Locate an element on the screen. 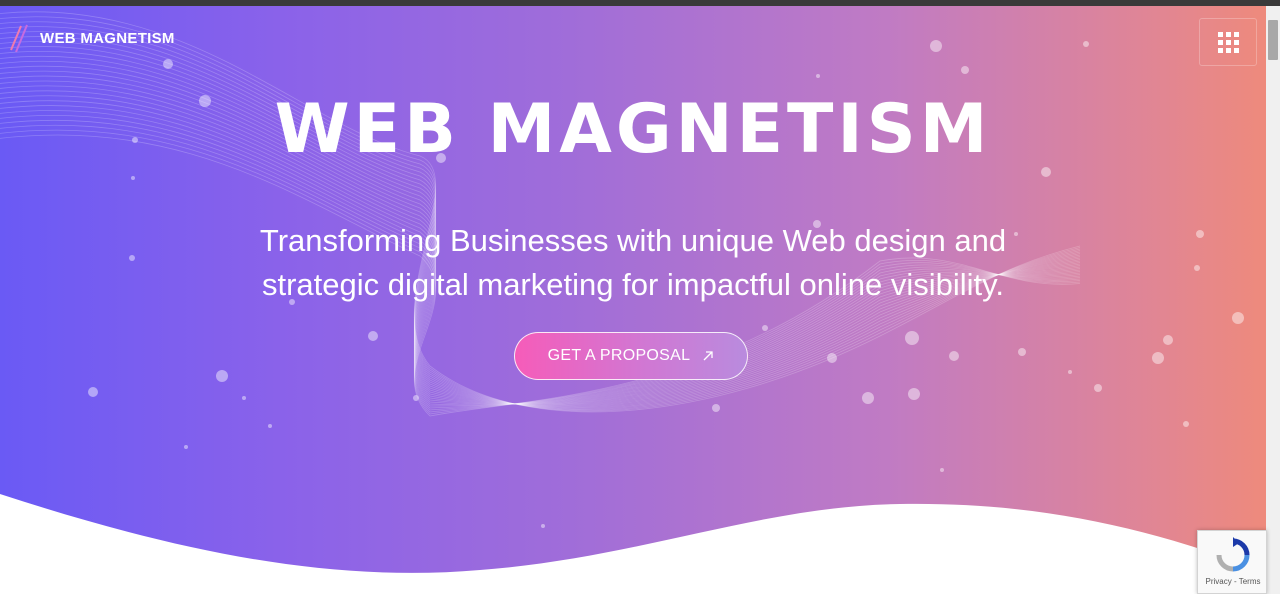 This screenshot has height=594, width=1280. recaptcha-icon is located at coordinates (1233, 554).